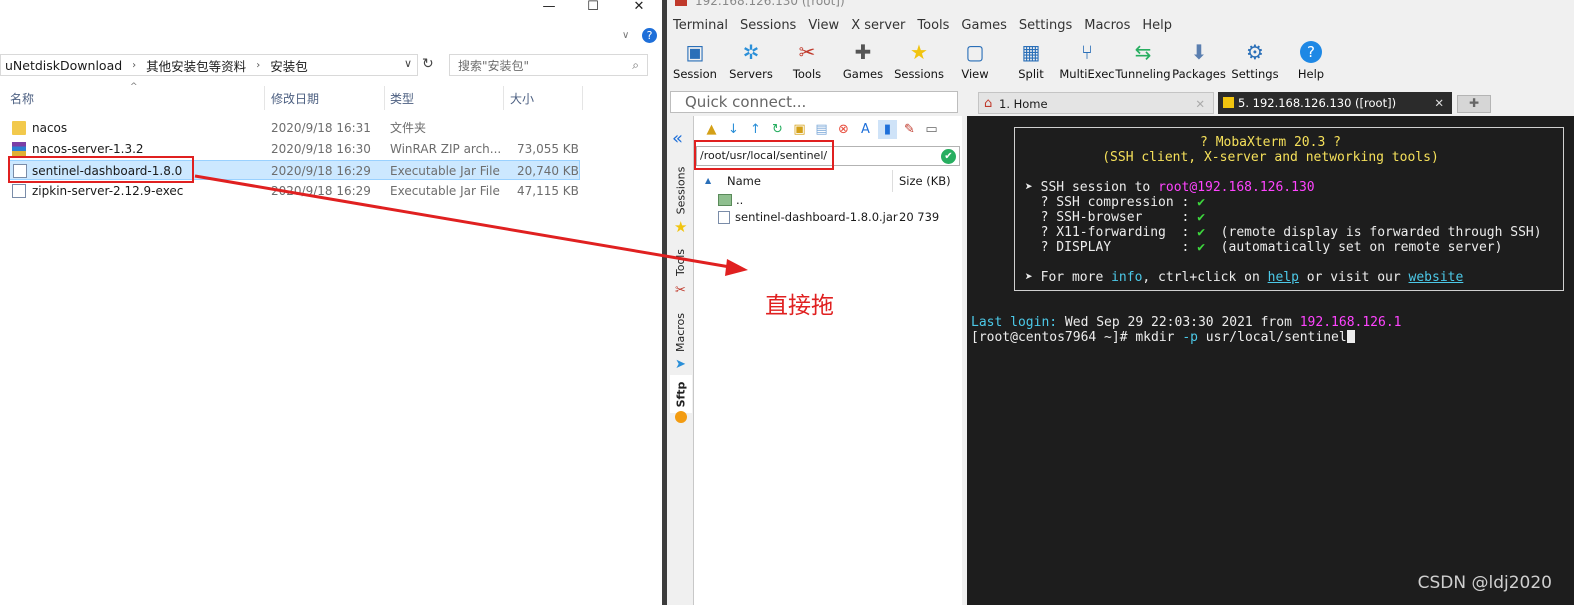 The width and height of the screenshot is (1574, 605). Describe the element at coordinates (462, 221) in the screenshot. I see `drag-arrow-line` at that location.